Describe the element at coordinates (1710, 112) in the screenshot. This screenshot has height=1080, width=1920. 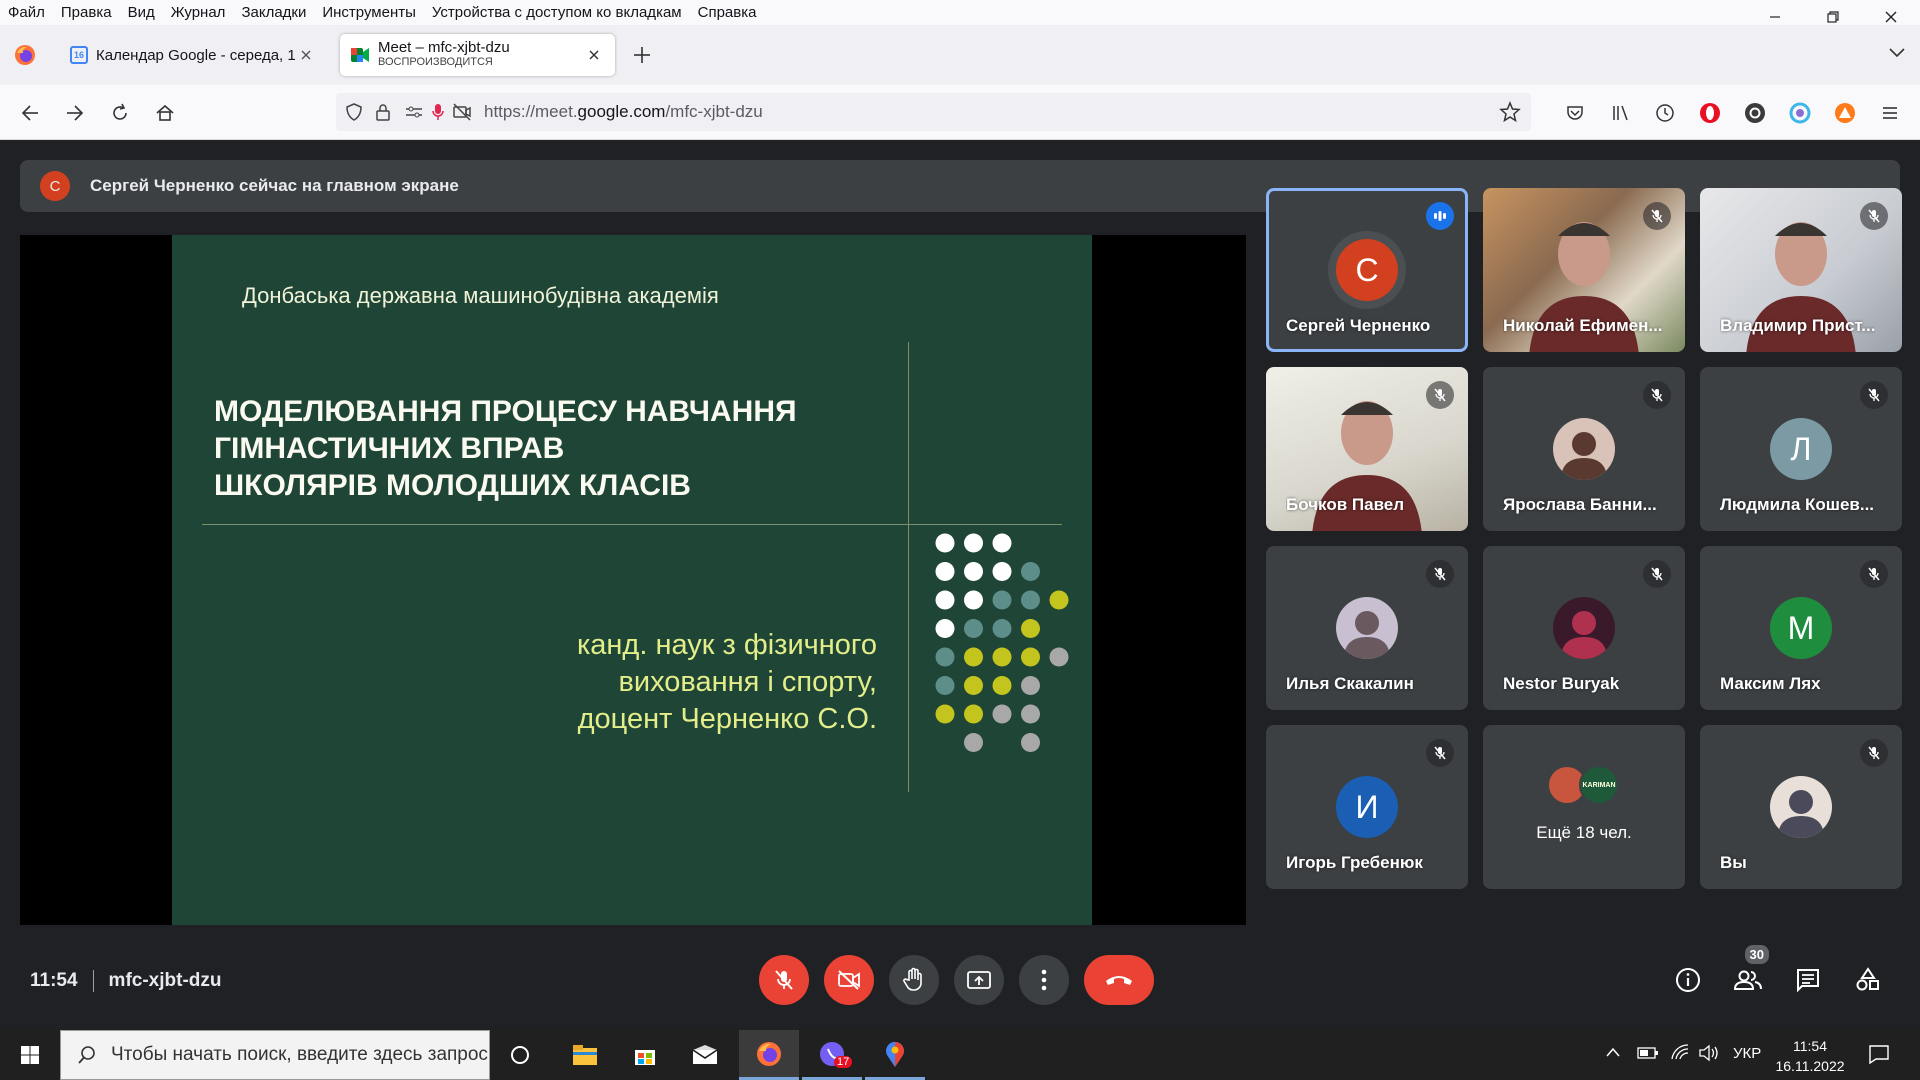
I see `opera-extension-icon` at that location.